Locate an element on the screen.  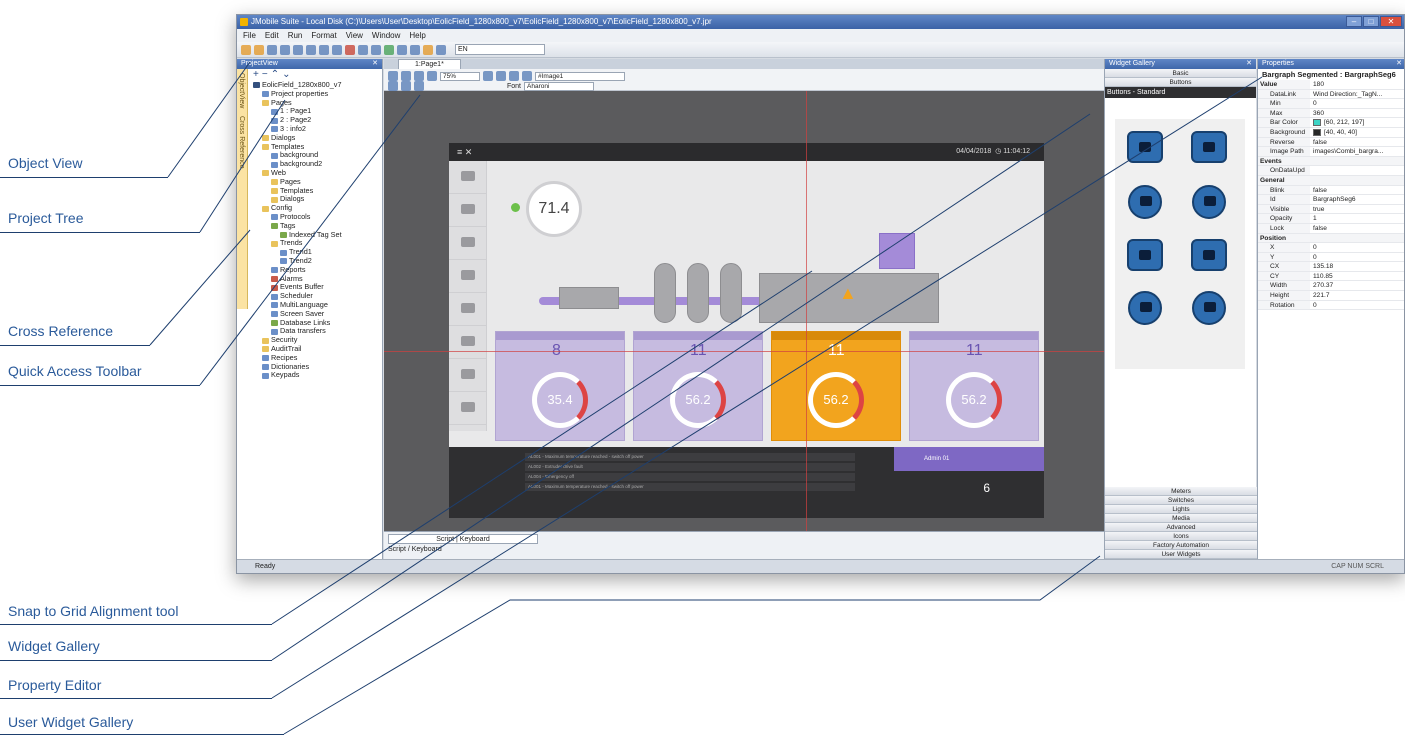
property-value: 110.85 is located at coordinates (1357, 276).